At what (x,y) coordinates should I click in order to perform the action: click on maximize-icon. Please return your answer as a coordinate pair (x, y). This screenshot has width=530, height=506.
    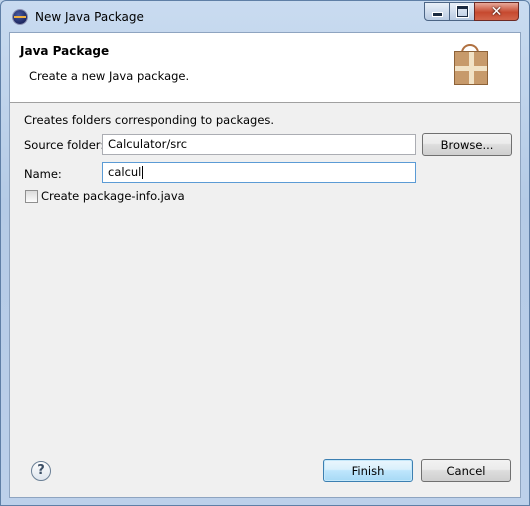
    Looking at the image, I should click on (462, 11).